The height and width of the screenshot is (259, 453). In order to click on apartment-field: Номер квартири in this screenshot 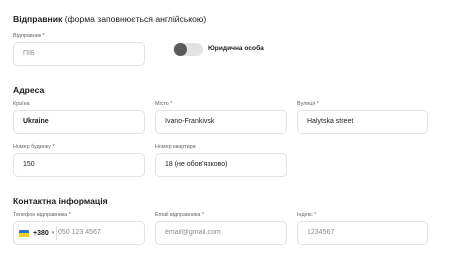, I will do `click(221, 161)`.